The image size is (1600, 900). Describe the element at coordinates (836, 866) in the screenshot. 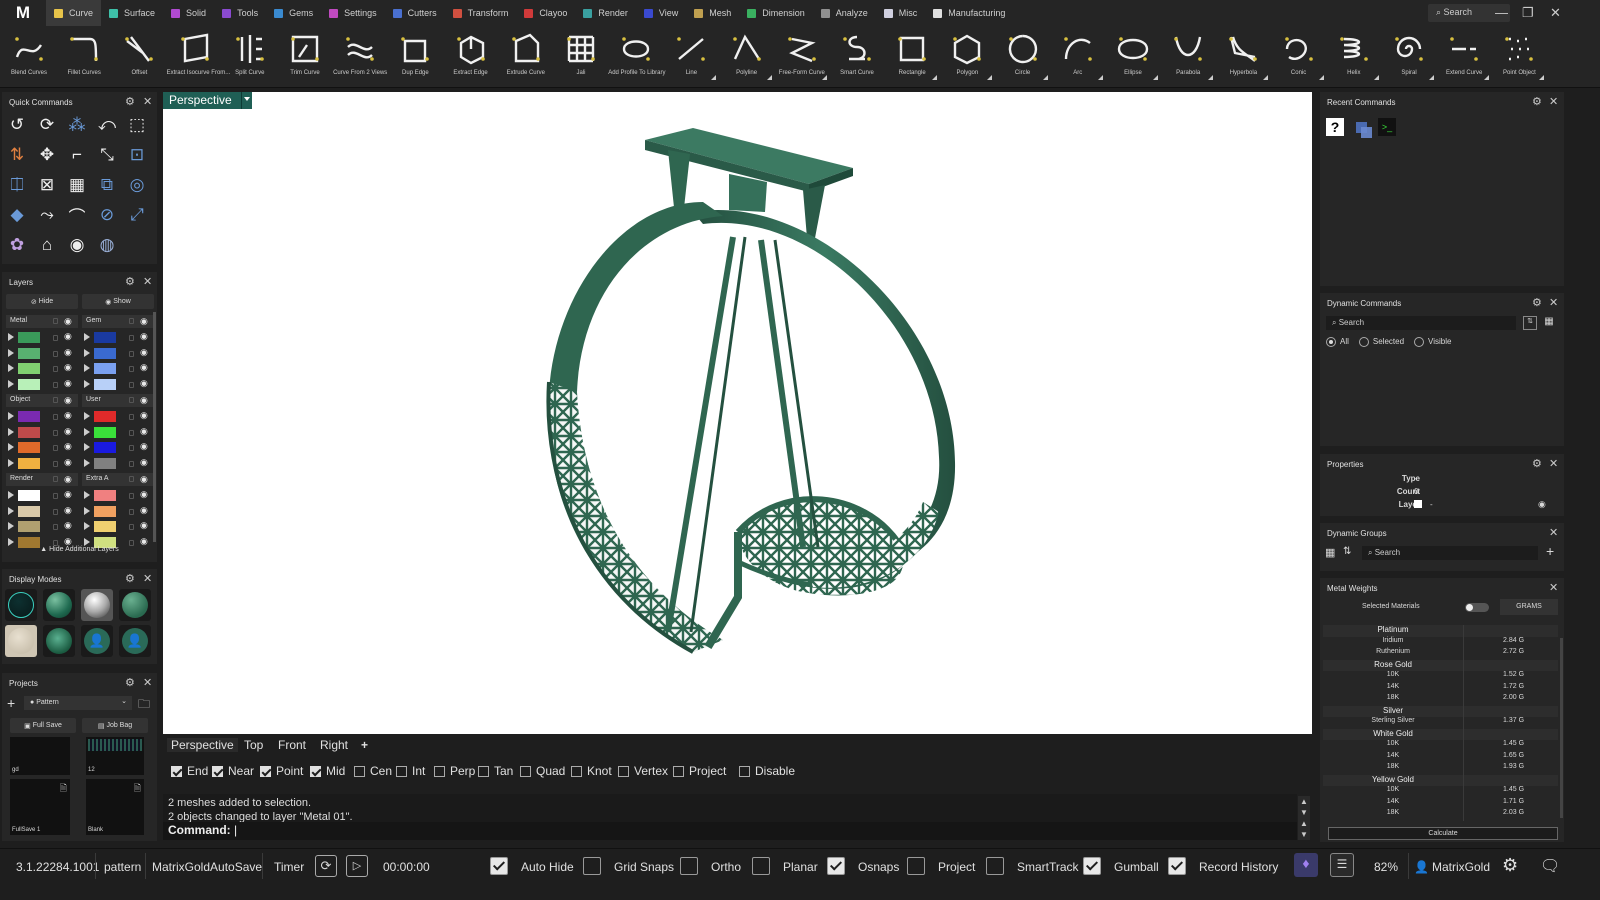

I see `toggle-osnaps-checkbox` at that location.